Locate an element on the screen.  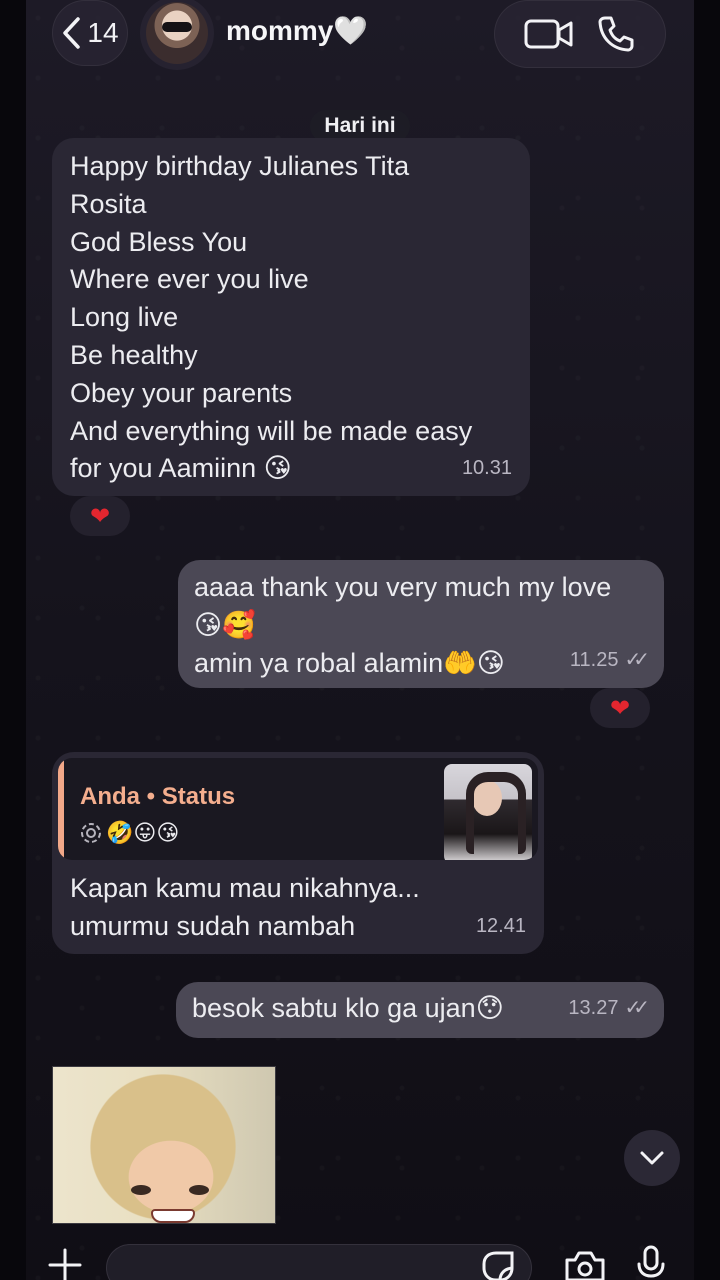
timestamp: 11.25 is located at coordinates (594, 660).